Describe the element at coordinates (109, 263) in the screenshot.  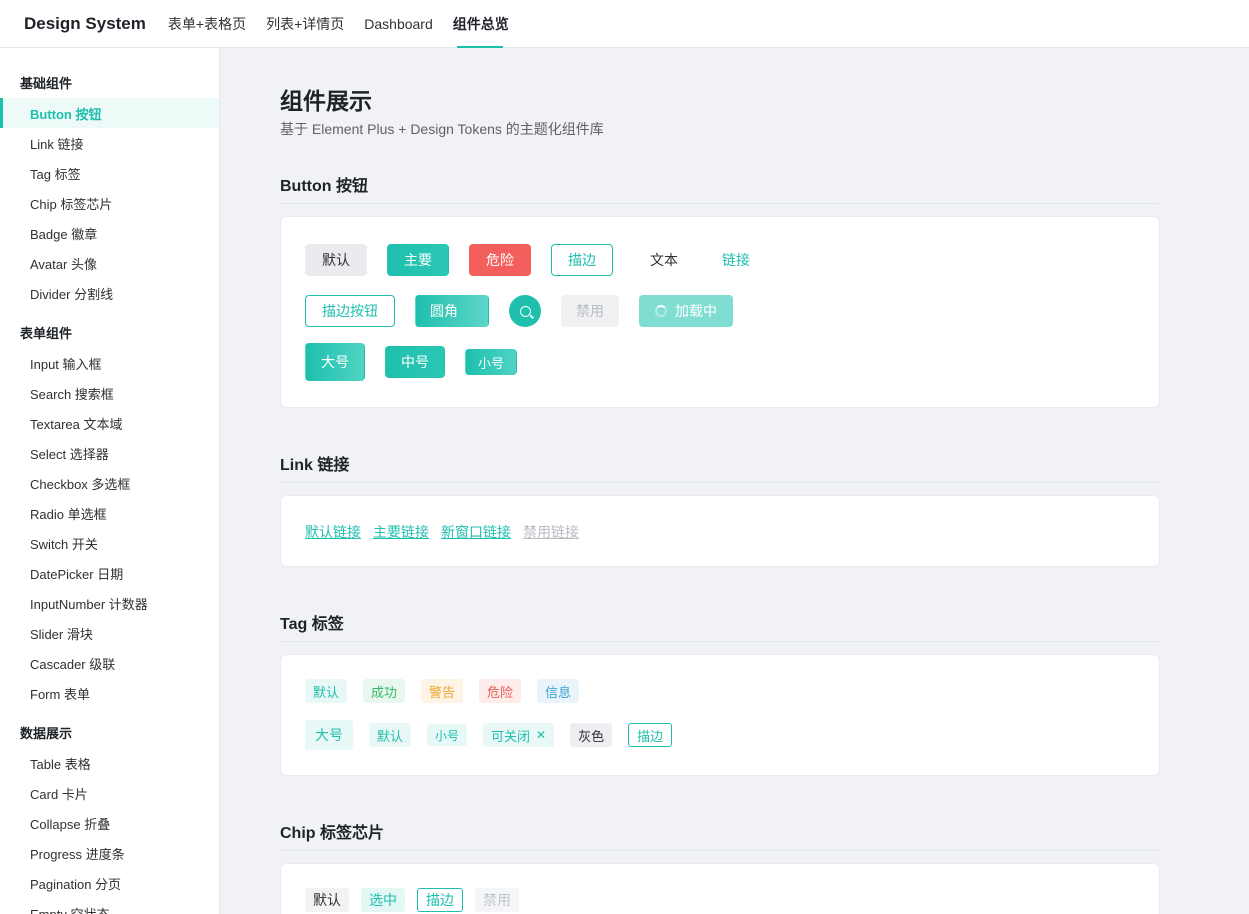
I see `sidebar-item-avatar: Avatar 头像` at that location.